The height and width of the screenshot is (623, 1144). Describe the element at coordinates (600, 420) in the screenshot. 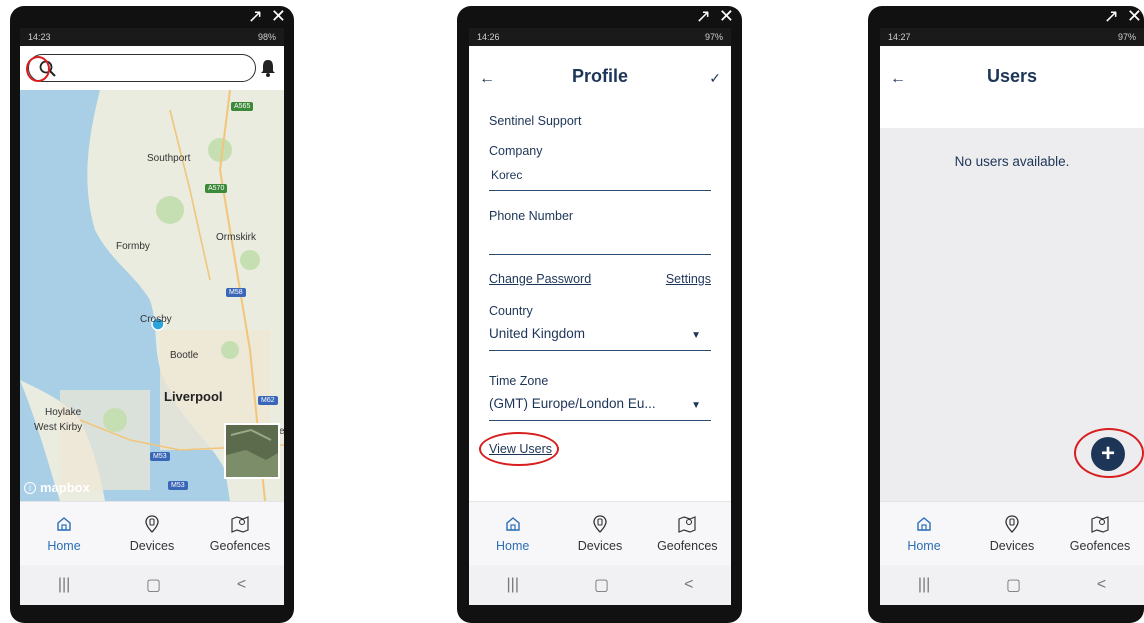

I see `timezone-underline` at that location.